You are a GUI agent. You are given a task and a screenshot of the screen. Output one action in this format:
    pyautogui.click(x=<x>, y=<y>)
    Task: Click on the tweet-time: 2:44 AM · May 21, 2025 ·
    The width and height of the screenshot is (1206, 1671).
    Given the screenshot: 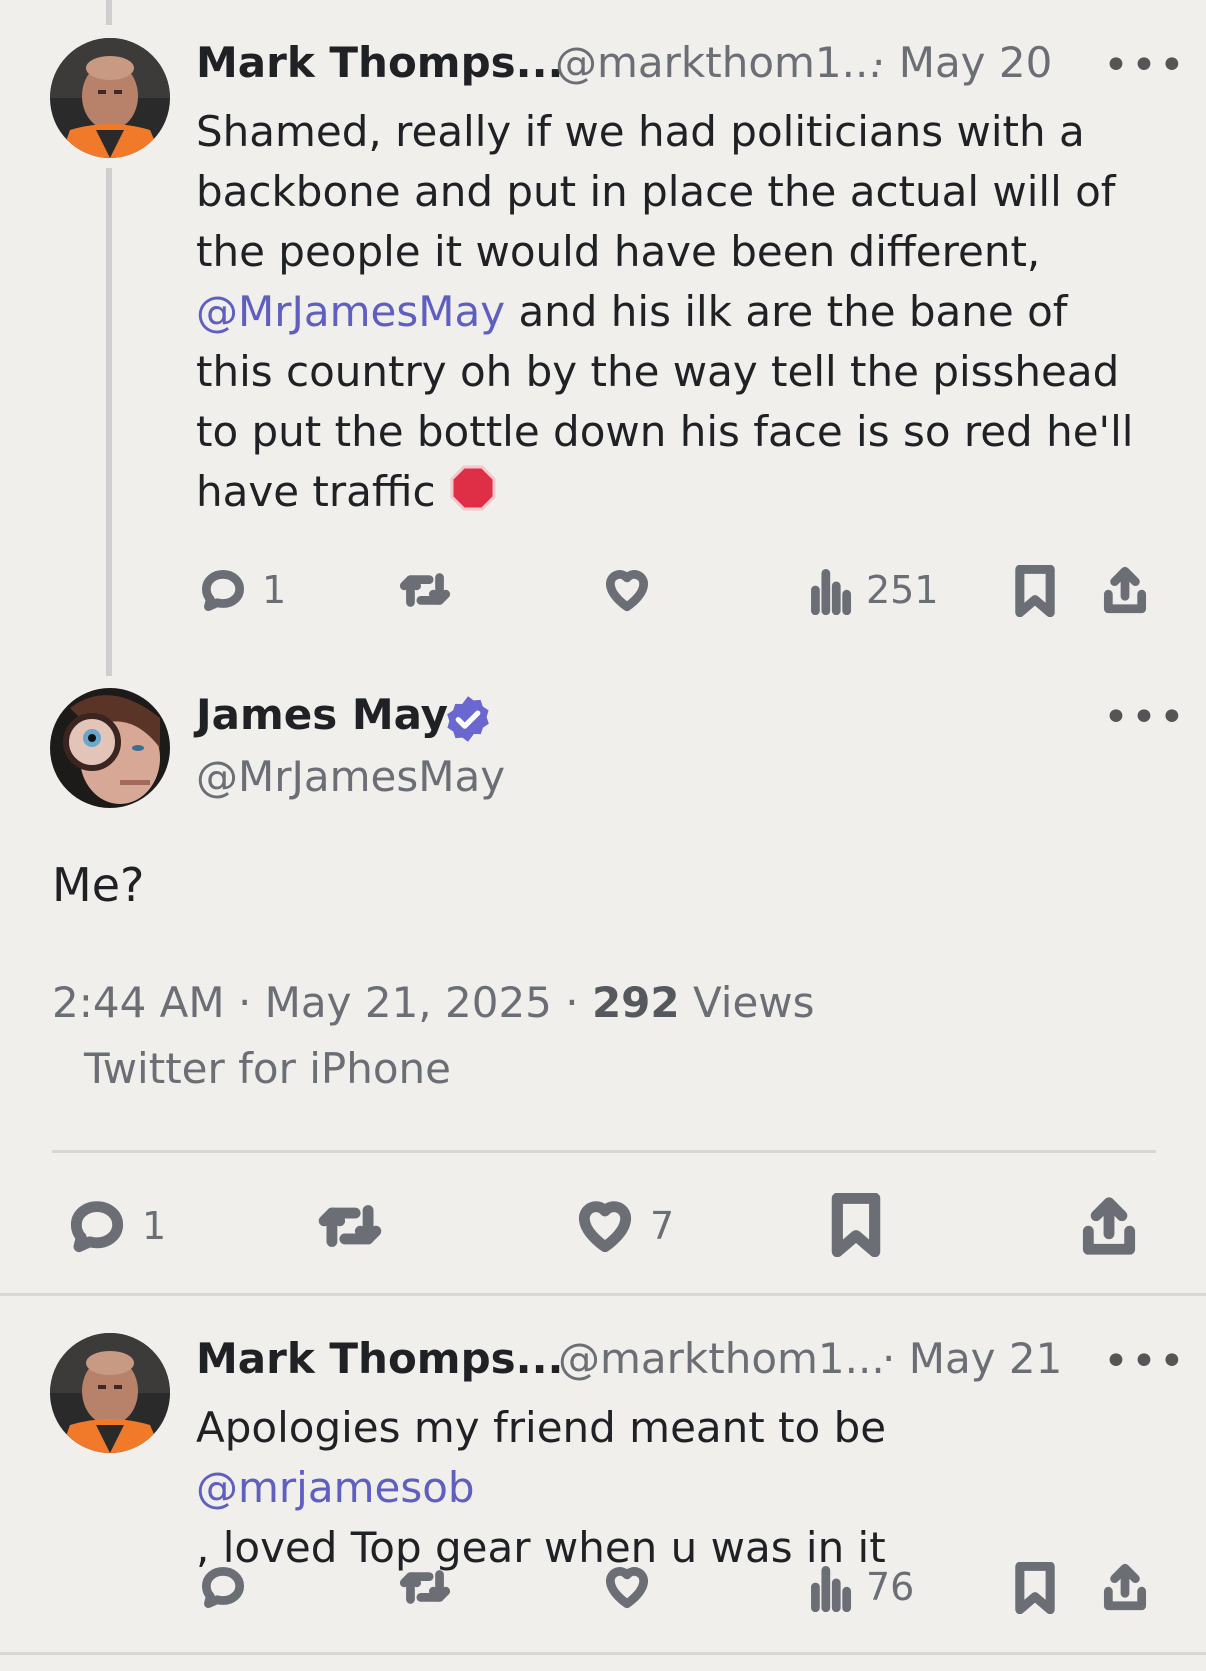 What is the action you would take?
    pyautogui.click(x=322, y=1002)
    